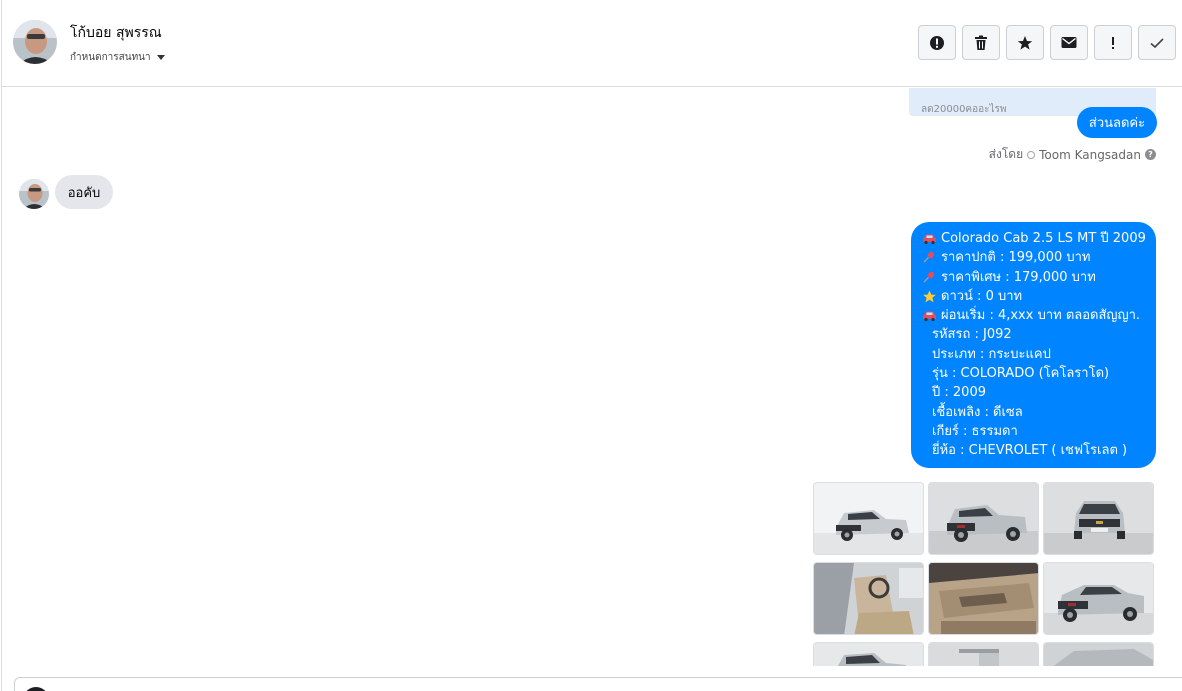 The width and height of the screenshot is (1182, 691). I want to click on spam-button, so click(937, 42).